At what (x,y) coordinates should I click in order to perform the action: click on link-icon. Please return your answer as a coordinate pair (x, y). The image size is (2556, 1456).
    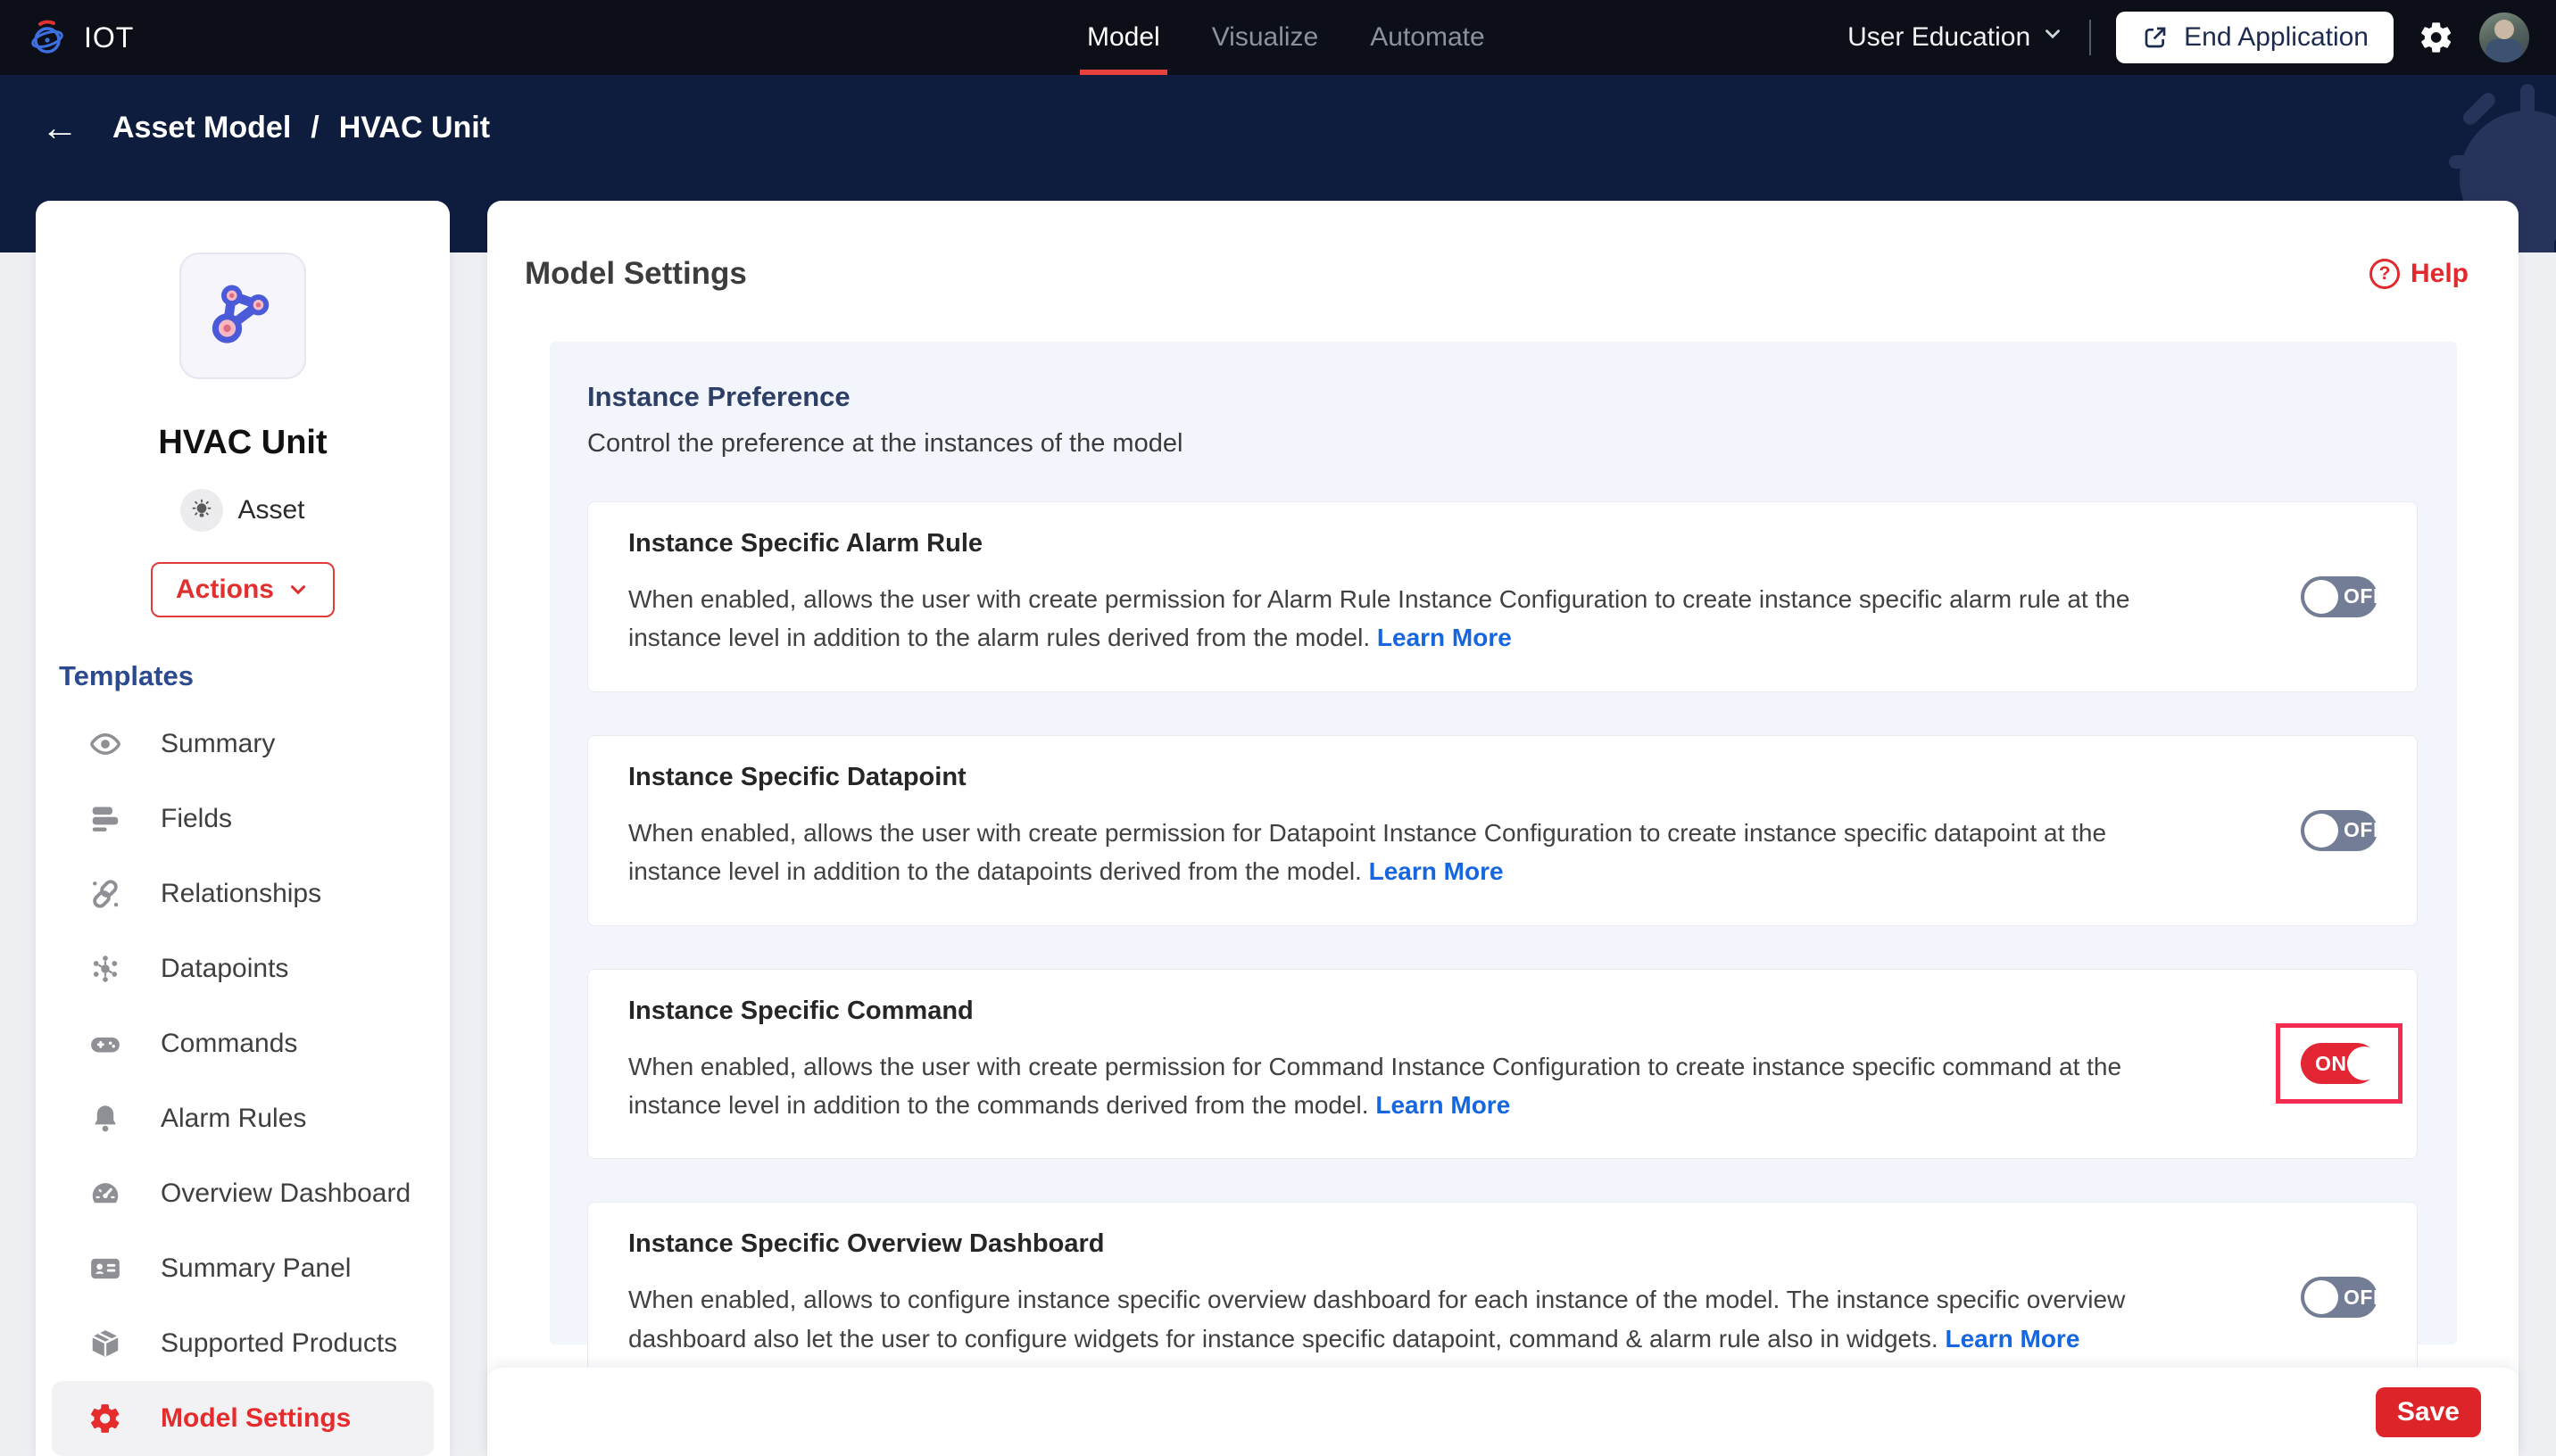
    Looking at the image, I should click on (105, 894).